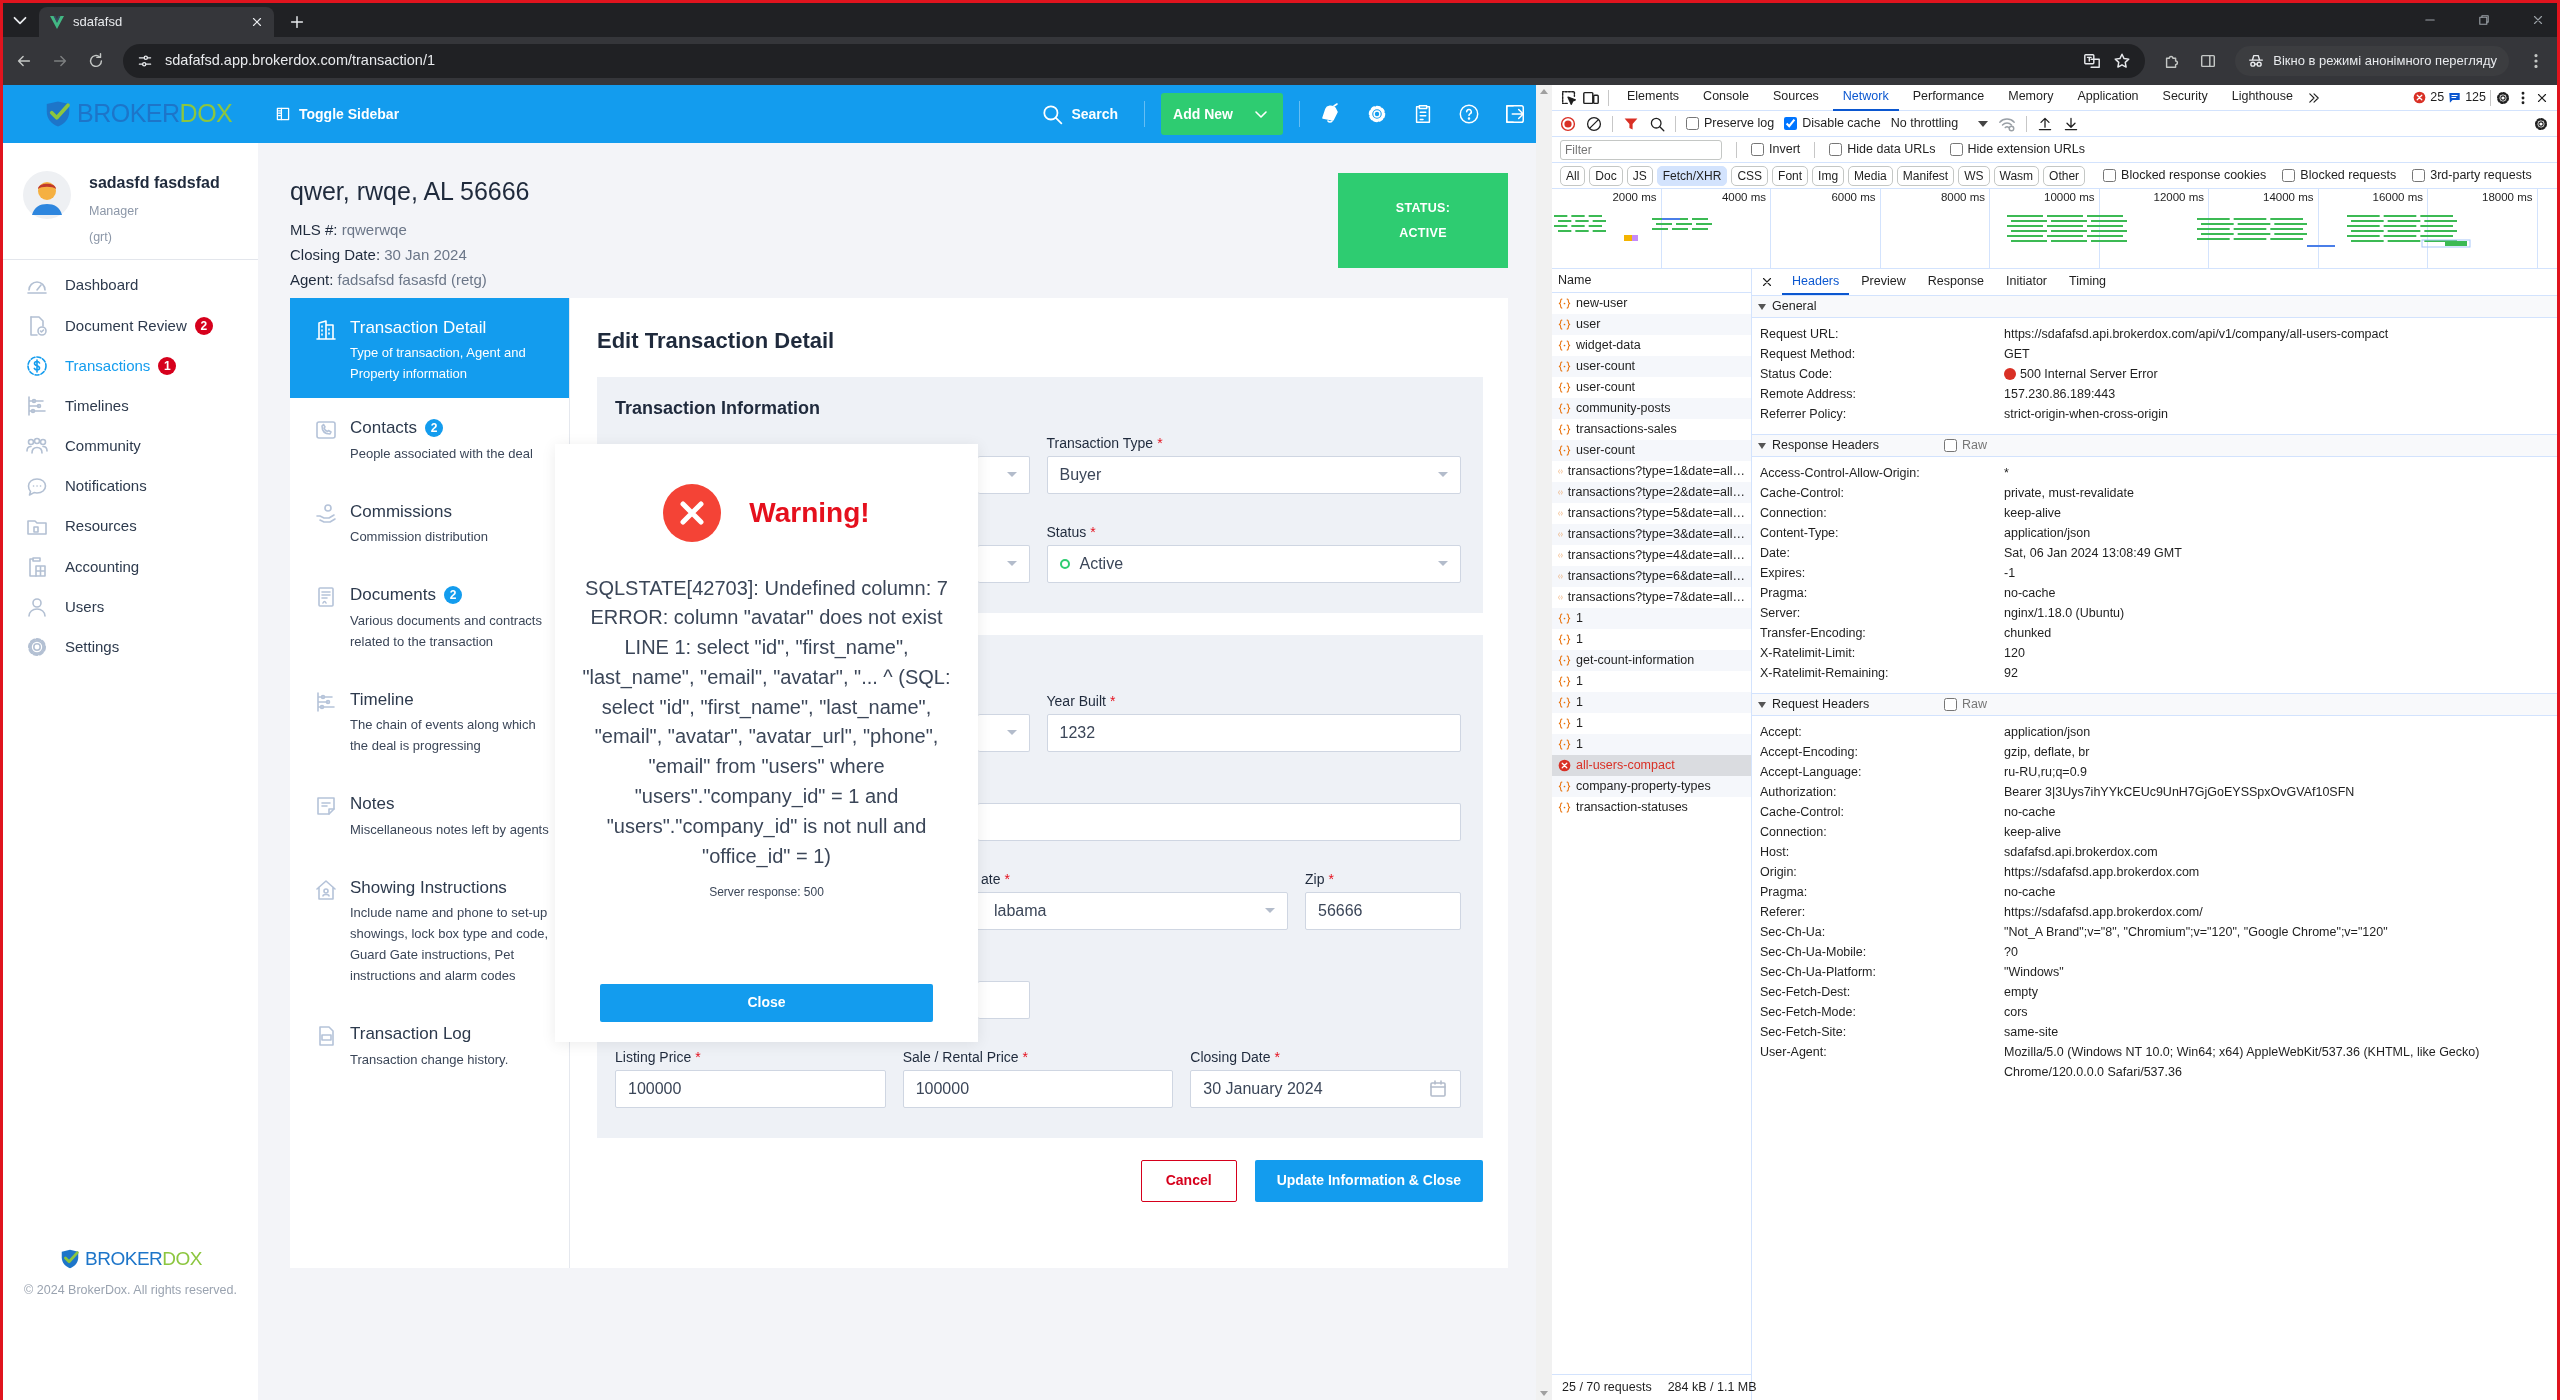 Image resolution: width=2560 pixels, height=1400 pixels. I want to click on type-filter-chip: Doc, so click(1606, 175).